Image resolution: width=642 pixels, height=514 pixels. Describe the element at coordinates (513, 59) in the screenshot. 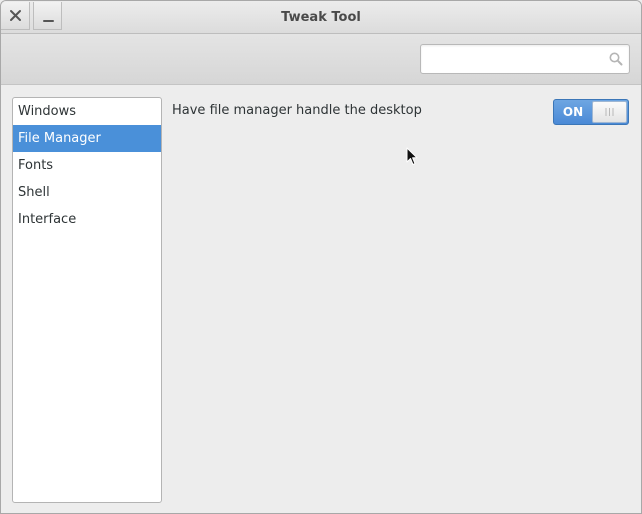

I see `search-input` at that location.